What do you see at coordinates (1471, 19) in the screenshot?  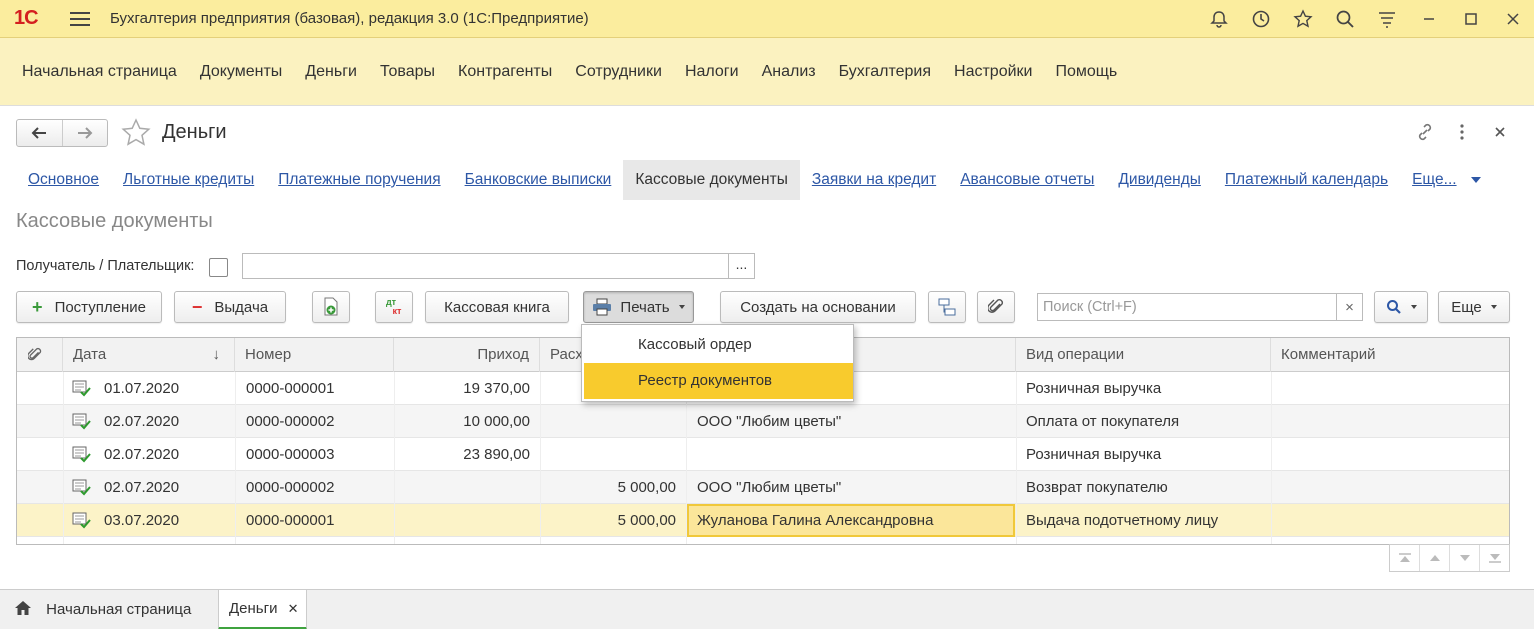 I see `maximize-icon` at bounding box center [1471, 19].